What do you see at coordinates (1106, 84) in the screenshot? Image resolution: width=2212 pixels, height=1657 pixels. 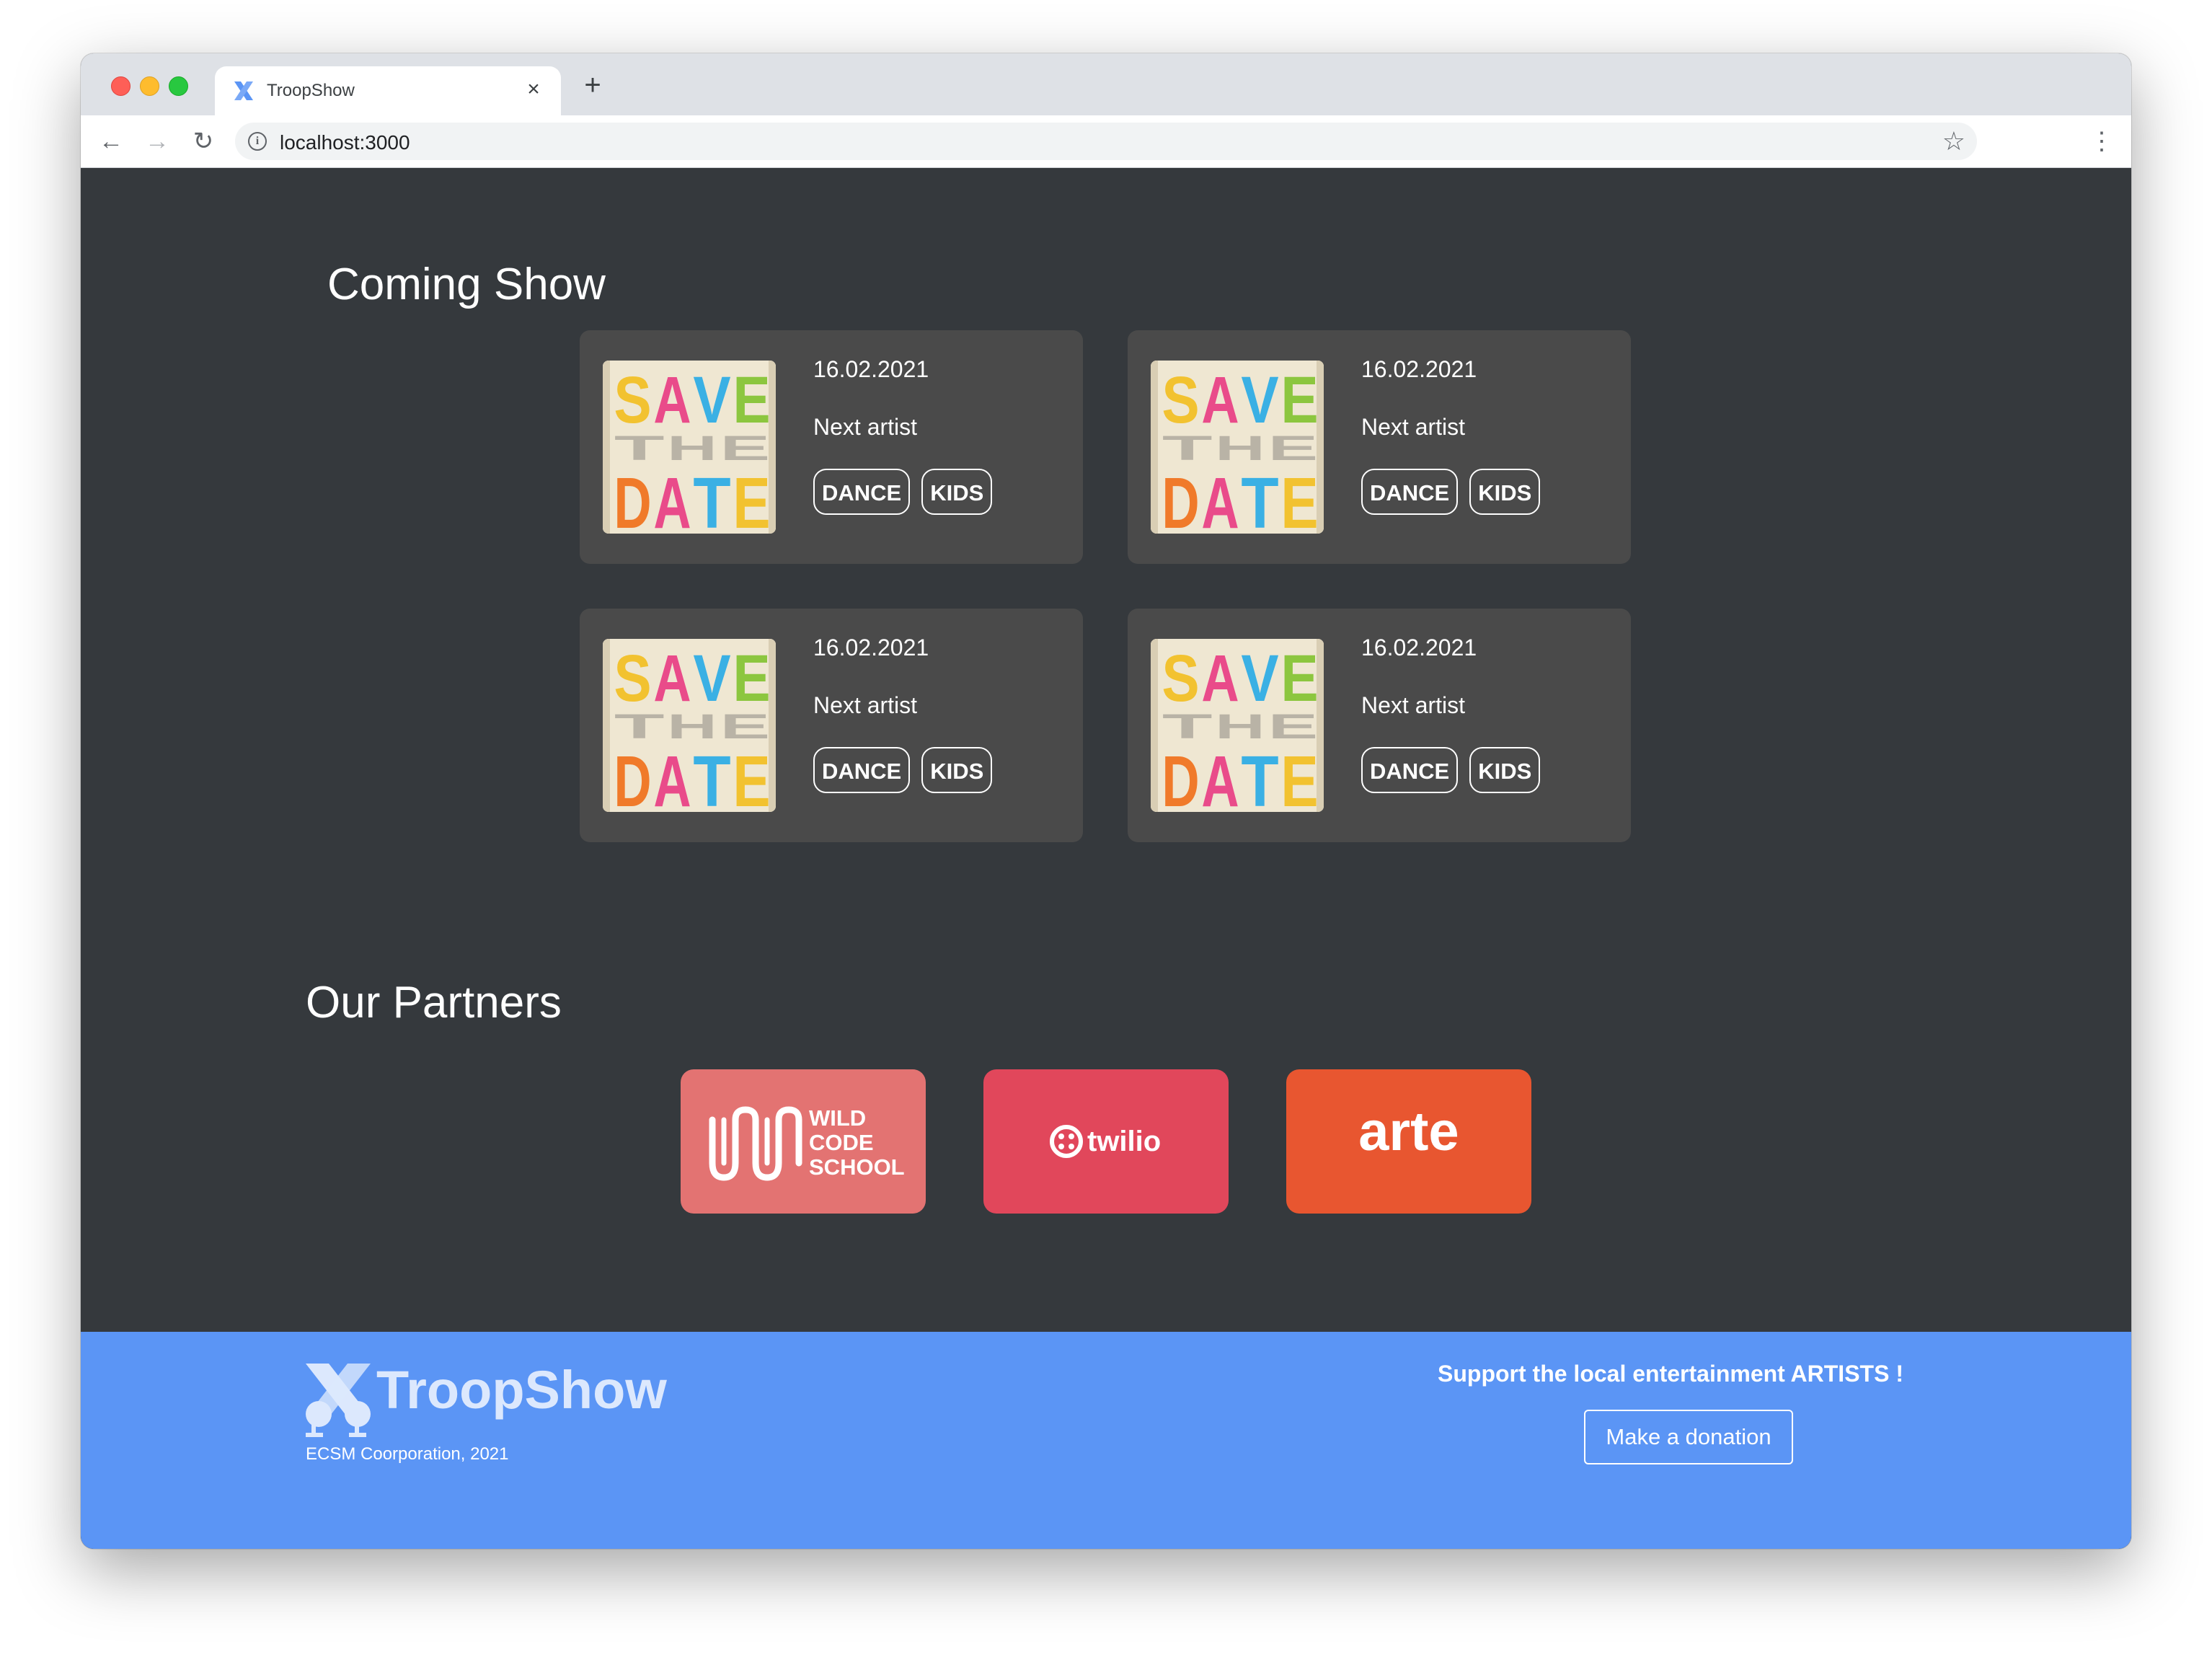 I see `tab-strip: TroopShow × +` at bounding box center [1106, 84].